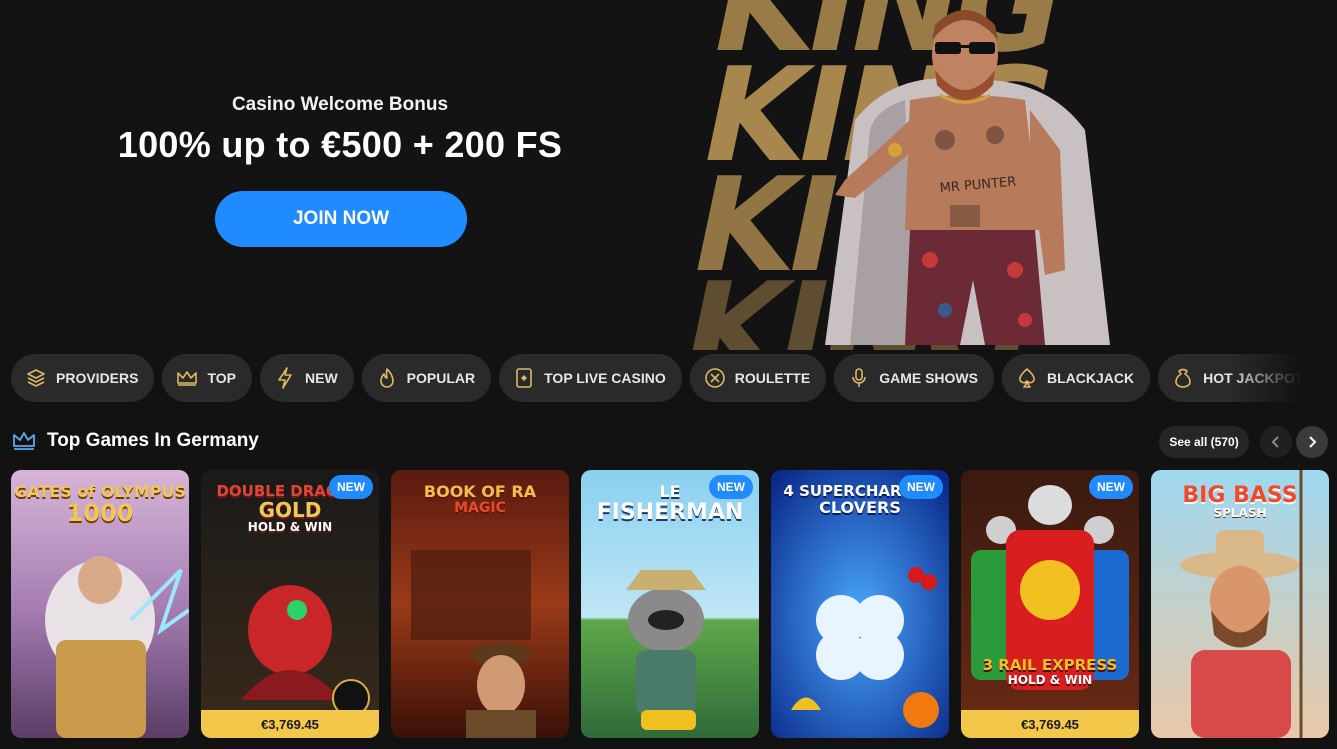 The width and height of the screenshot is (1337, 749). What do you see at coordinates (285, 378) in the screenshot?
I see `lightning-icon` at bounding box center [285, 378].